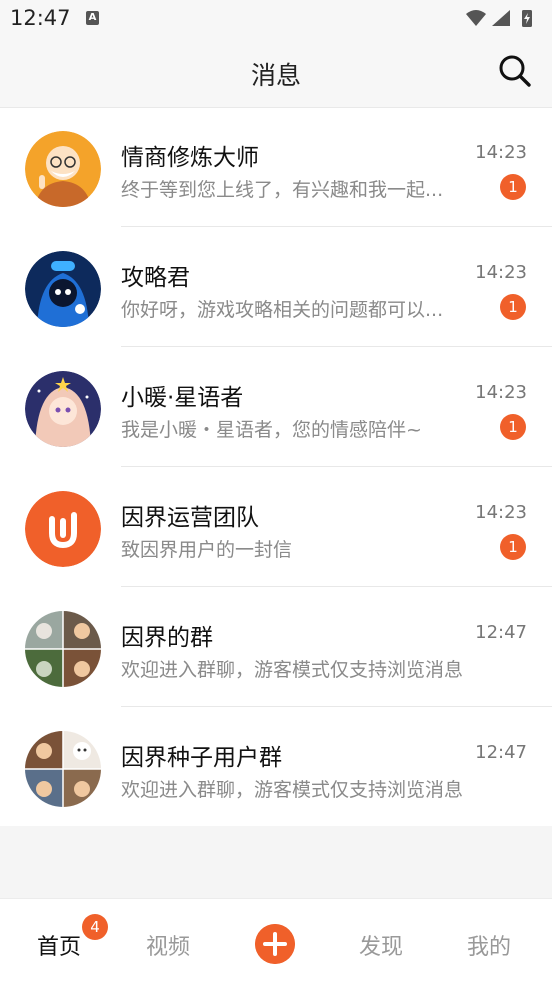 Image resolution: width=552 pixels, height=983 pixels. What do you see at coordinates (63, 529) in the screenshot?
I see `brand-logo-avatar` at bounding box center [63, 529].